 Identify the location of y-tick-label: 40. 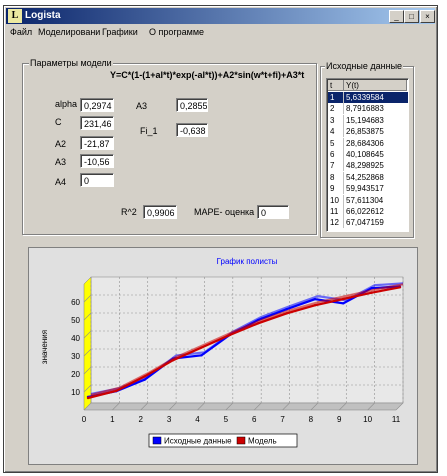
(75, 338).